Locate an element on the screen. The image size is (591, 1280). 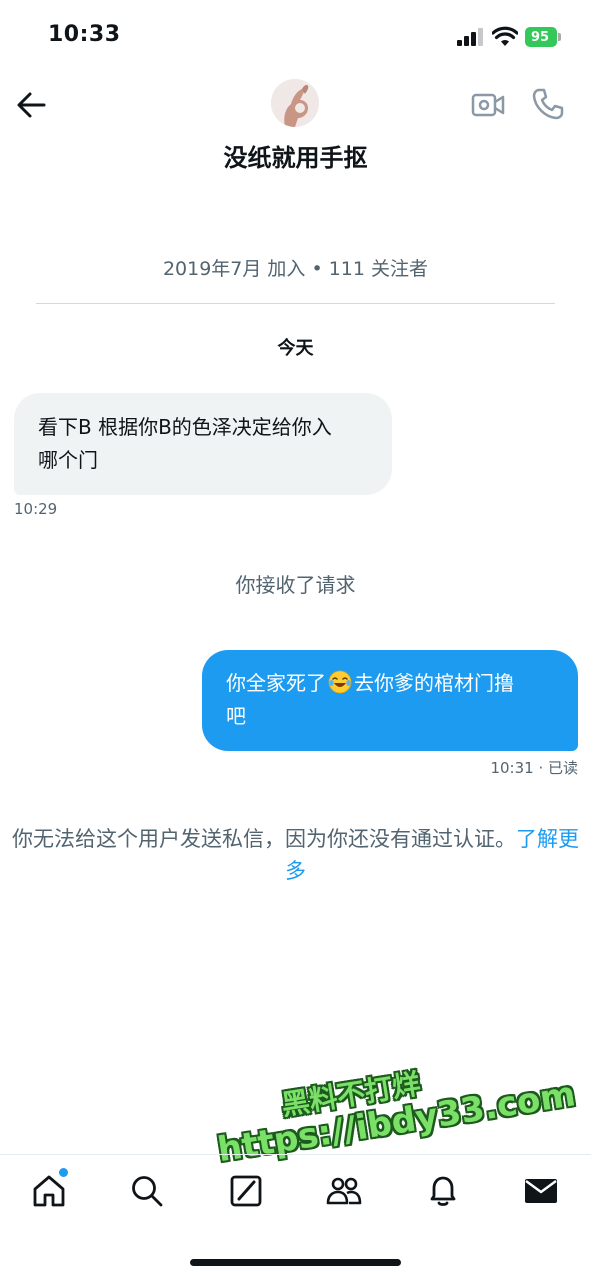
signal-icon is located at coordinates (470, 37).